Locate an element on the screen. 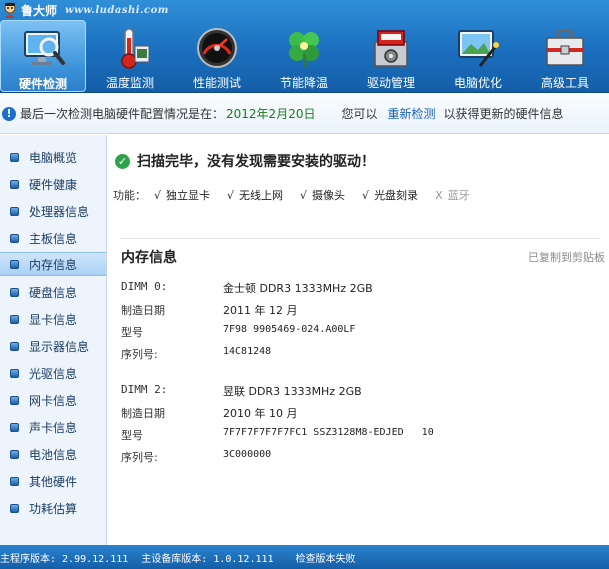  nav-performance: 性能测试 is located at coordinates (217, 56).